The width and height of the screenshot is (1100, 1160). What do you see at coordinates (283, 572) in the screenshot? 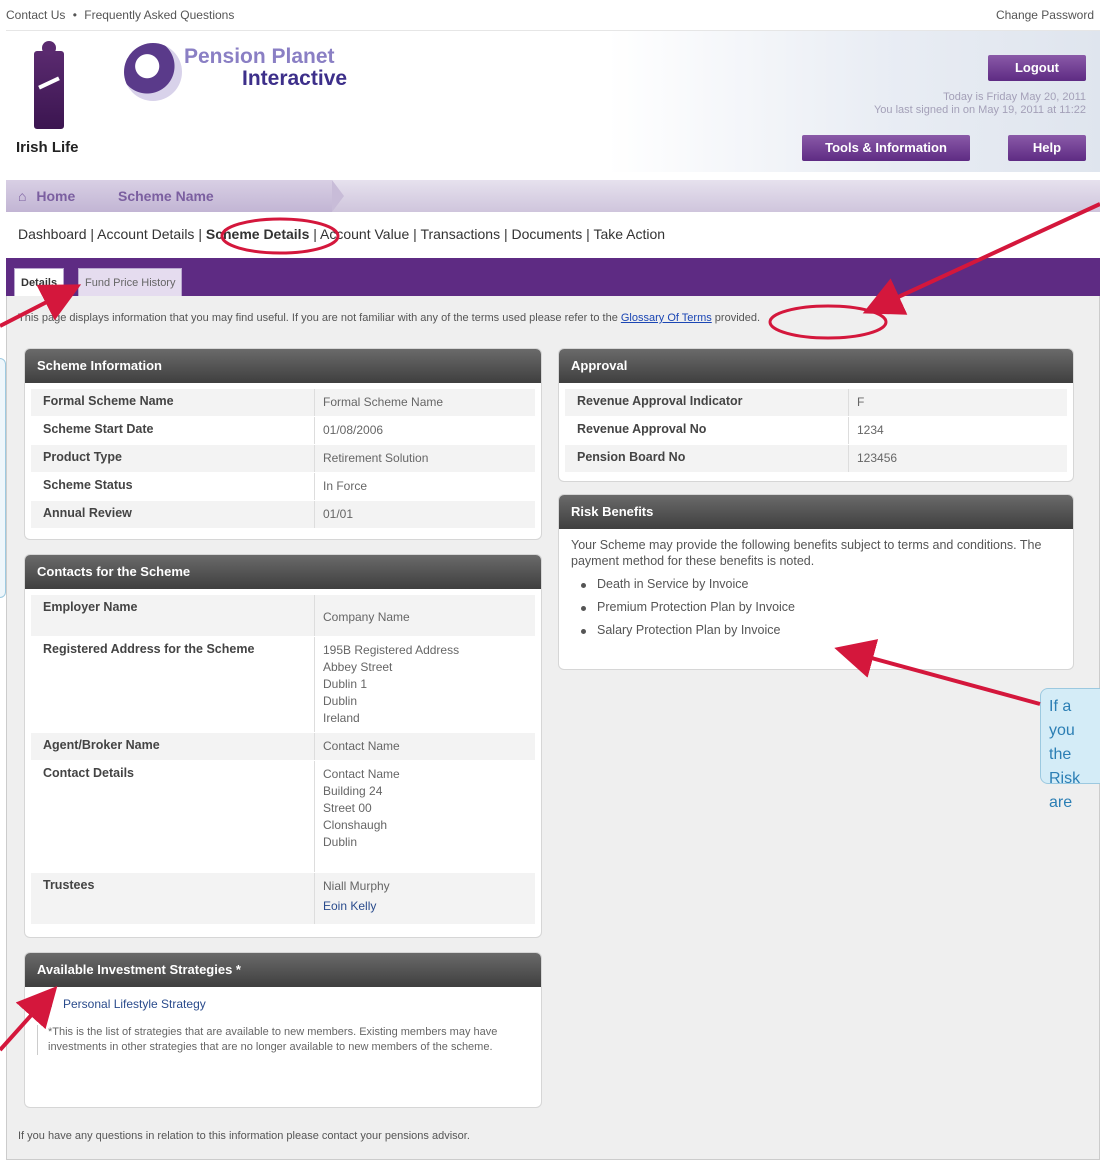
I see `contacts-title: Contacts for the Scheme` at bounding box center [283, 572].